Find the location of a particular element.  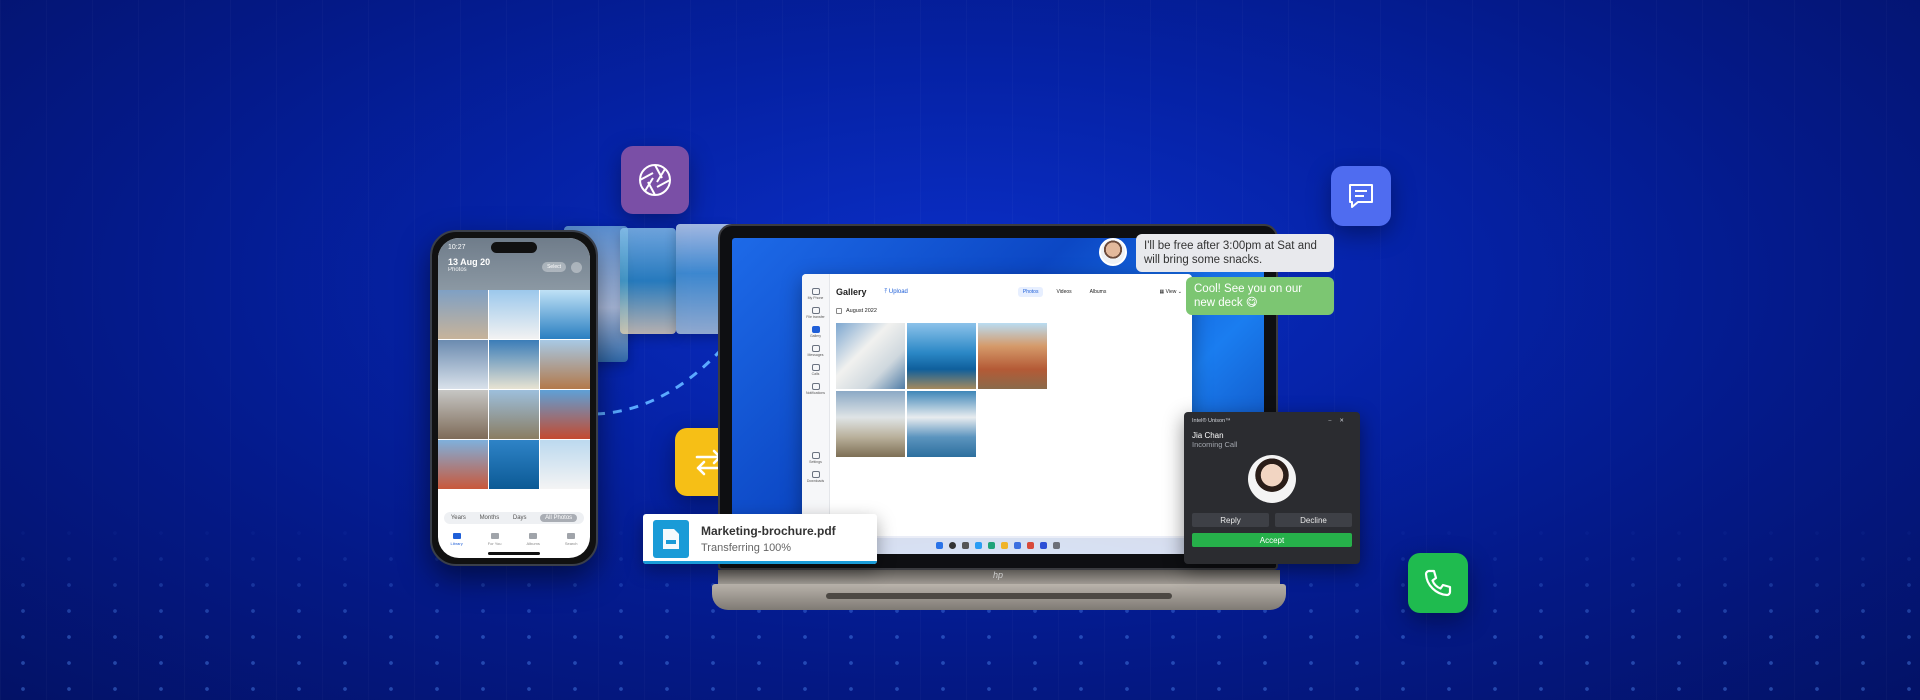

call-icon is located at coordinates (815, 367).